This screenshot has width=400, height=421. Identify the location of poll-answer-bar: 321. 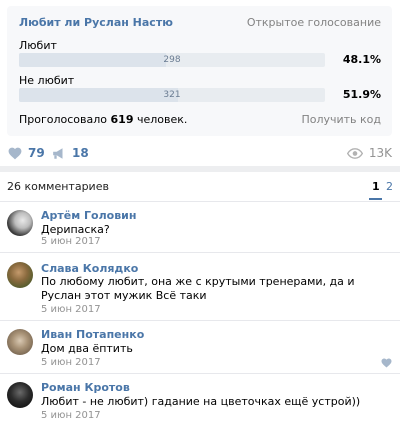
(172, 95).